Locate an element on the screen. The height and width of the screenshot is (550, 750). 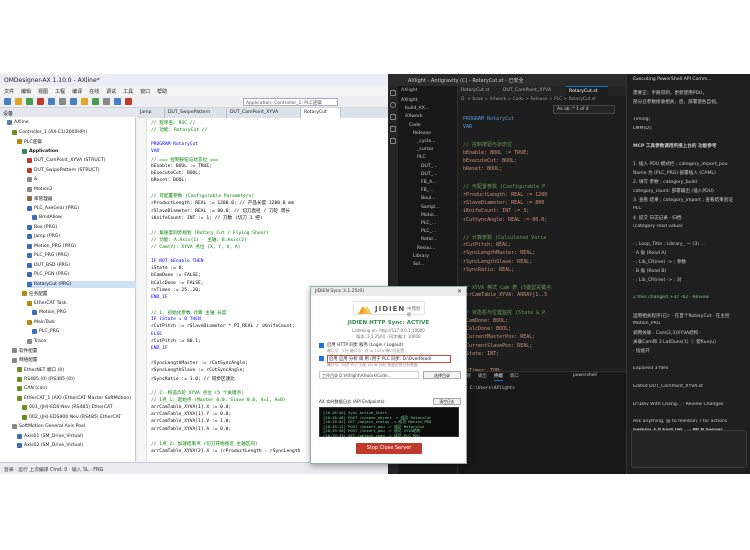
tree-item: & is located at coordinates (81, 179).